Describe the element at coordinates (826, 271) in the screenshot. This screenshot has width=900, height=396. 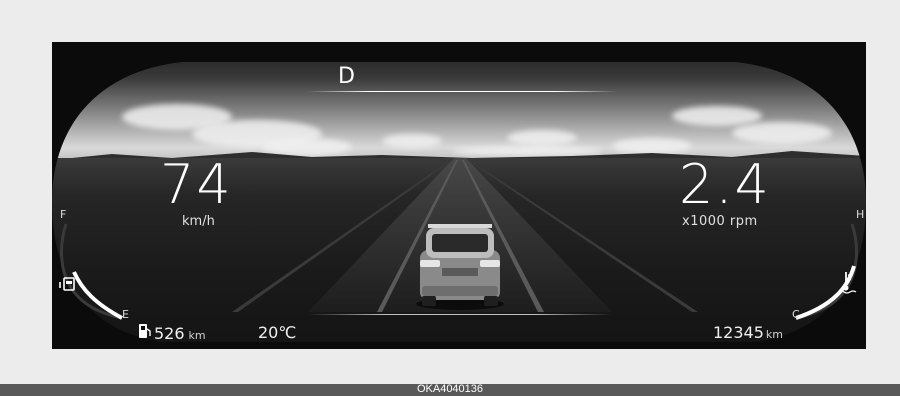
I see `temp-gauge` at that location.